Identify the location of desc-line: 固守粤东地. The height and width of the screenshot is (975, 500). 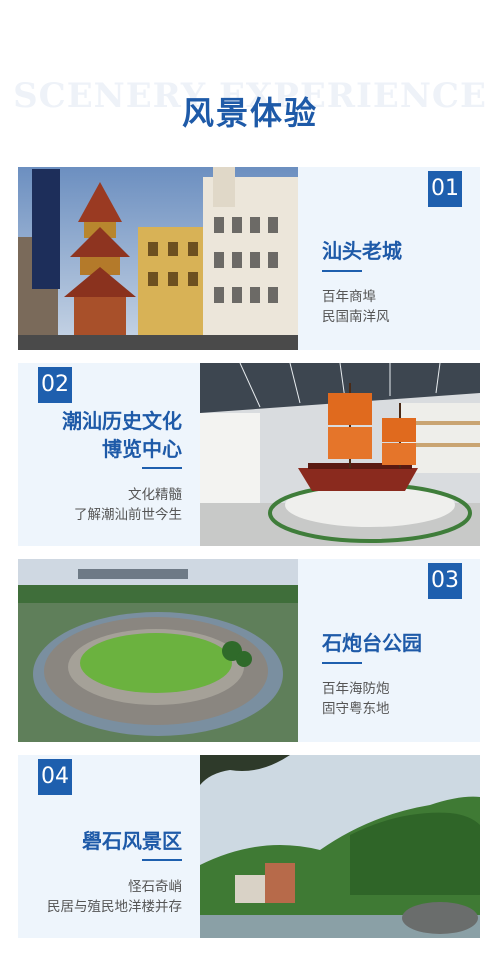
(356, 709).